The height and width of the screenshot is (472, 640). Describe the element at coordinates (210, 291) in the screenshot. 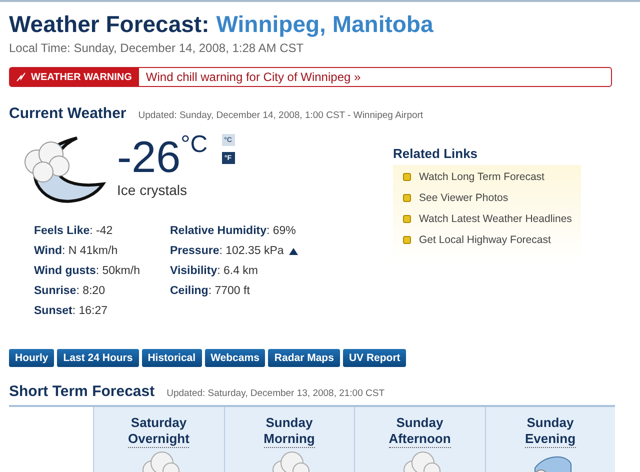

I see `stat-text: Ceiling: 7700 ft` at that location.